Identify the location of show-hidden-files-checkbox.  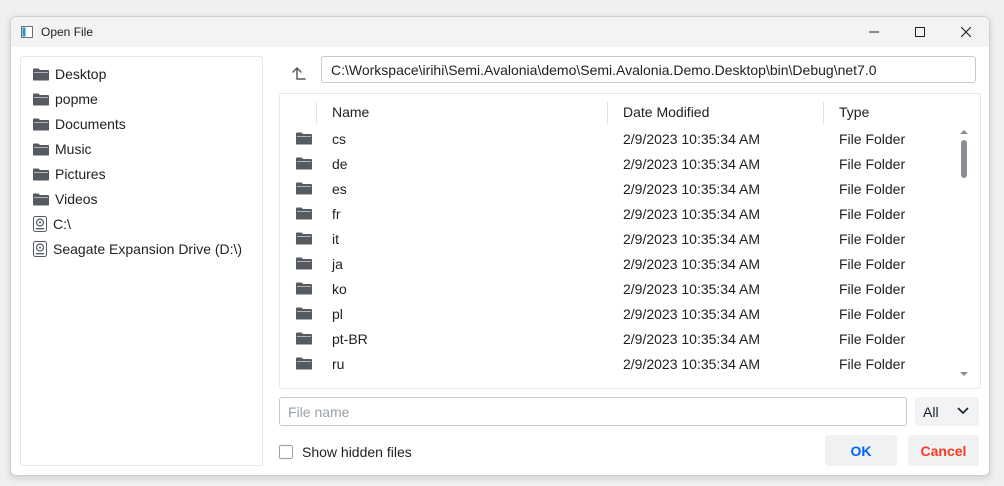
(286, 452).